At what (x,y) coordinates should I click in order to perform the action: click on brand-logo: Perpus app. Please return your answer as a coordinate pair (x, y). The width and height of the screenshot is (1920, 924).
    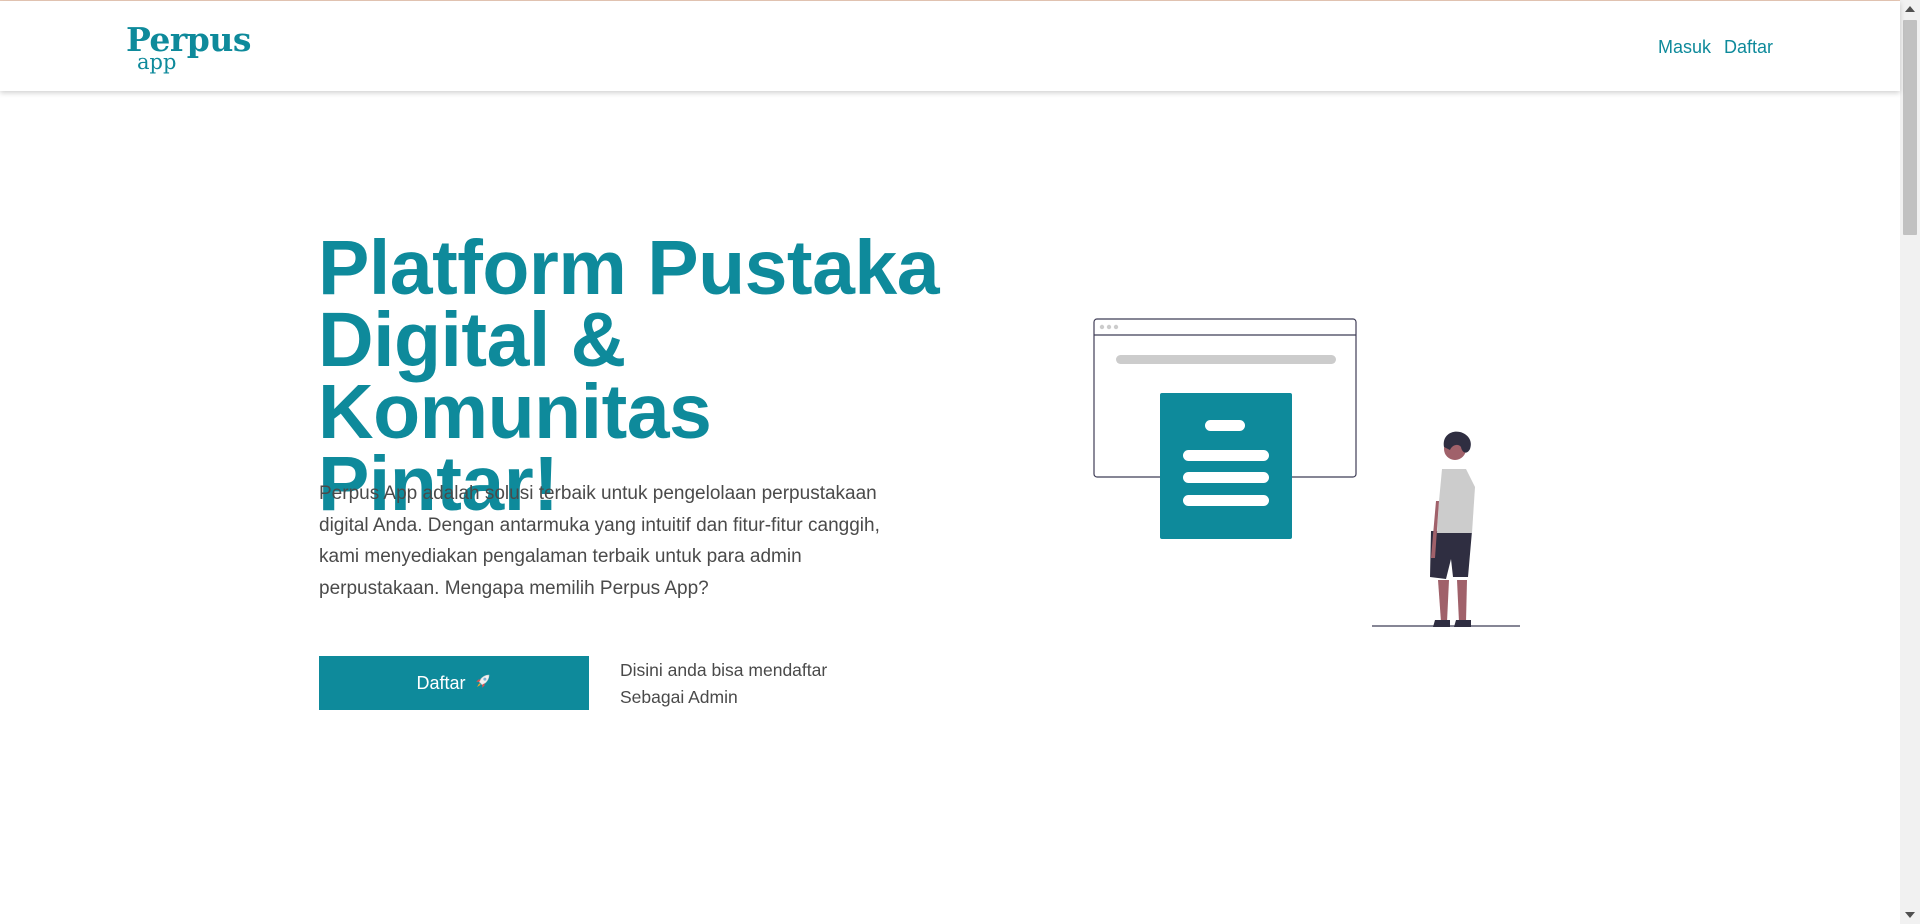
    Looking at the image, I should click on (188, 48).